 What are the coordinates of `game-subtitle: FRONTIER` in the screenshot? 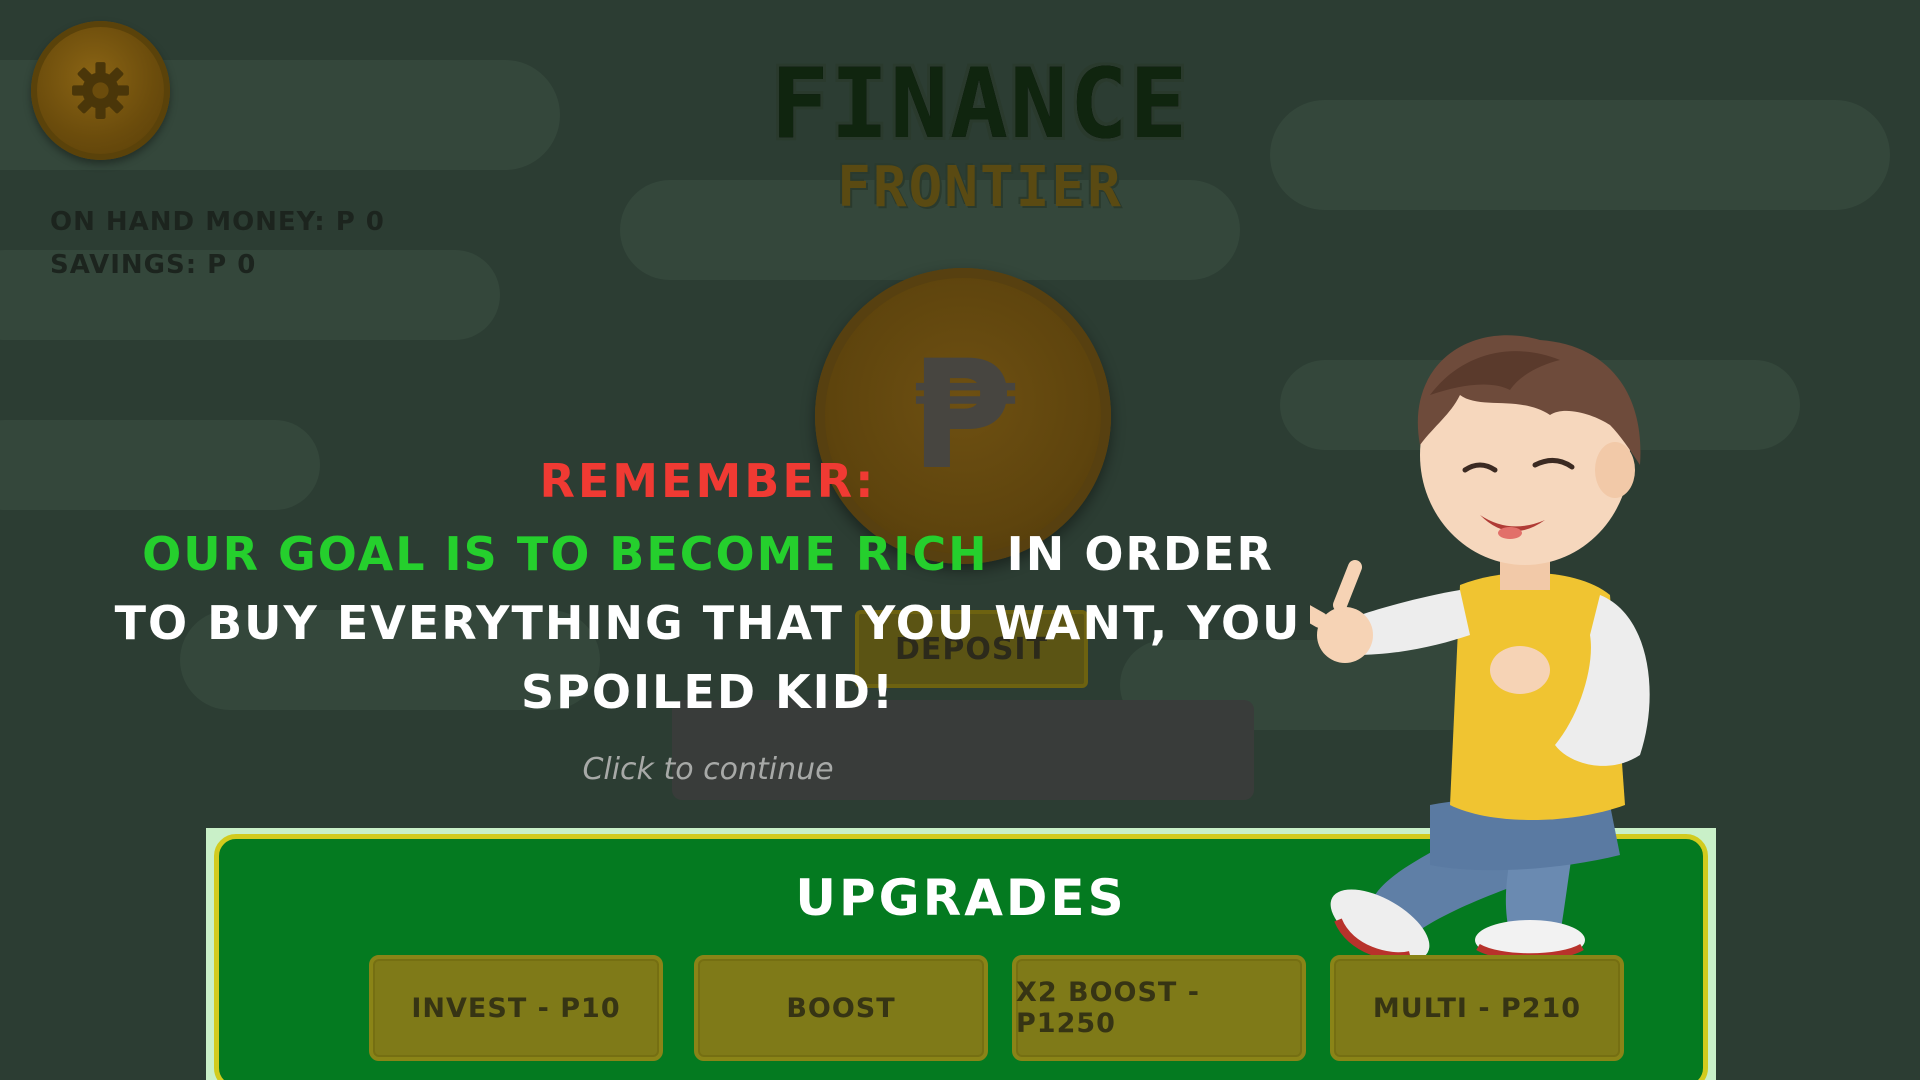 It's located at (980, 187).